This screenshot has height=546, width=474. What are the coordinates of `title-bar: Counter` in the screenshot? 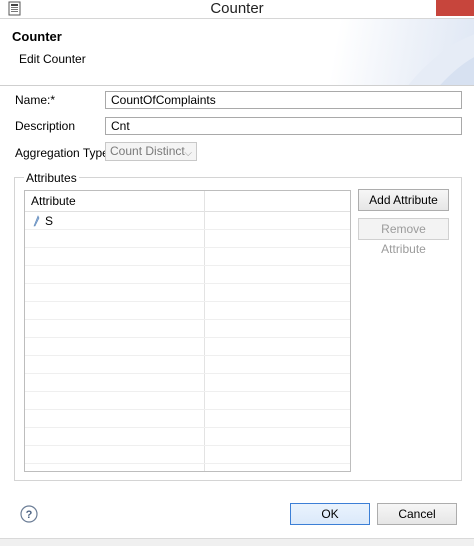 It's located at (237, 9).